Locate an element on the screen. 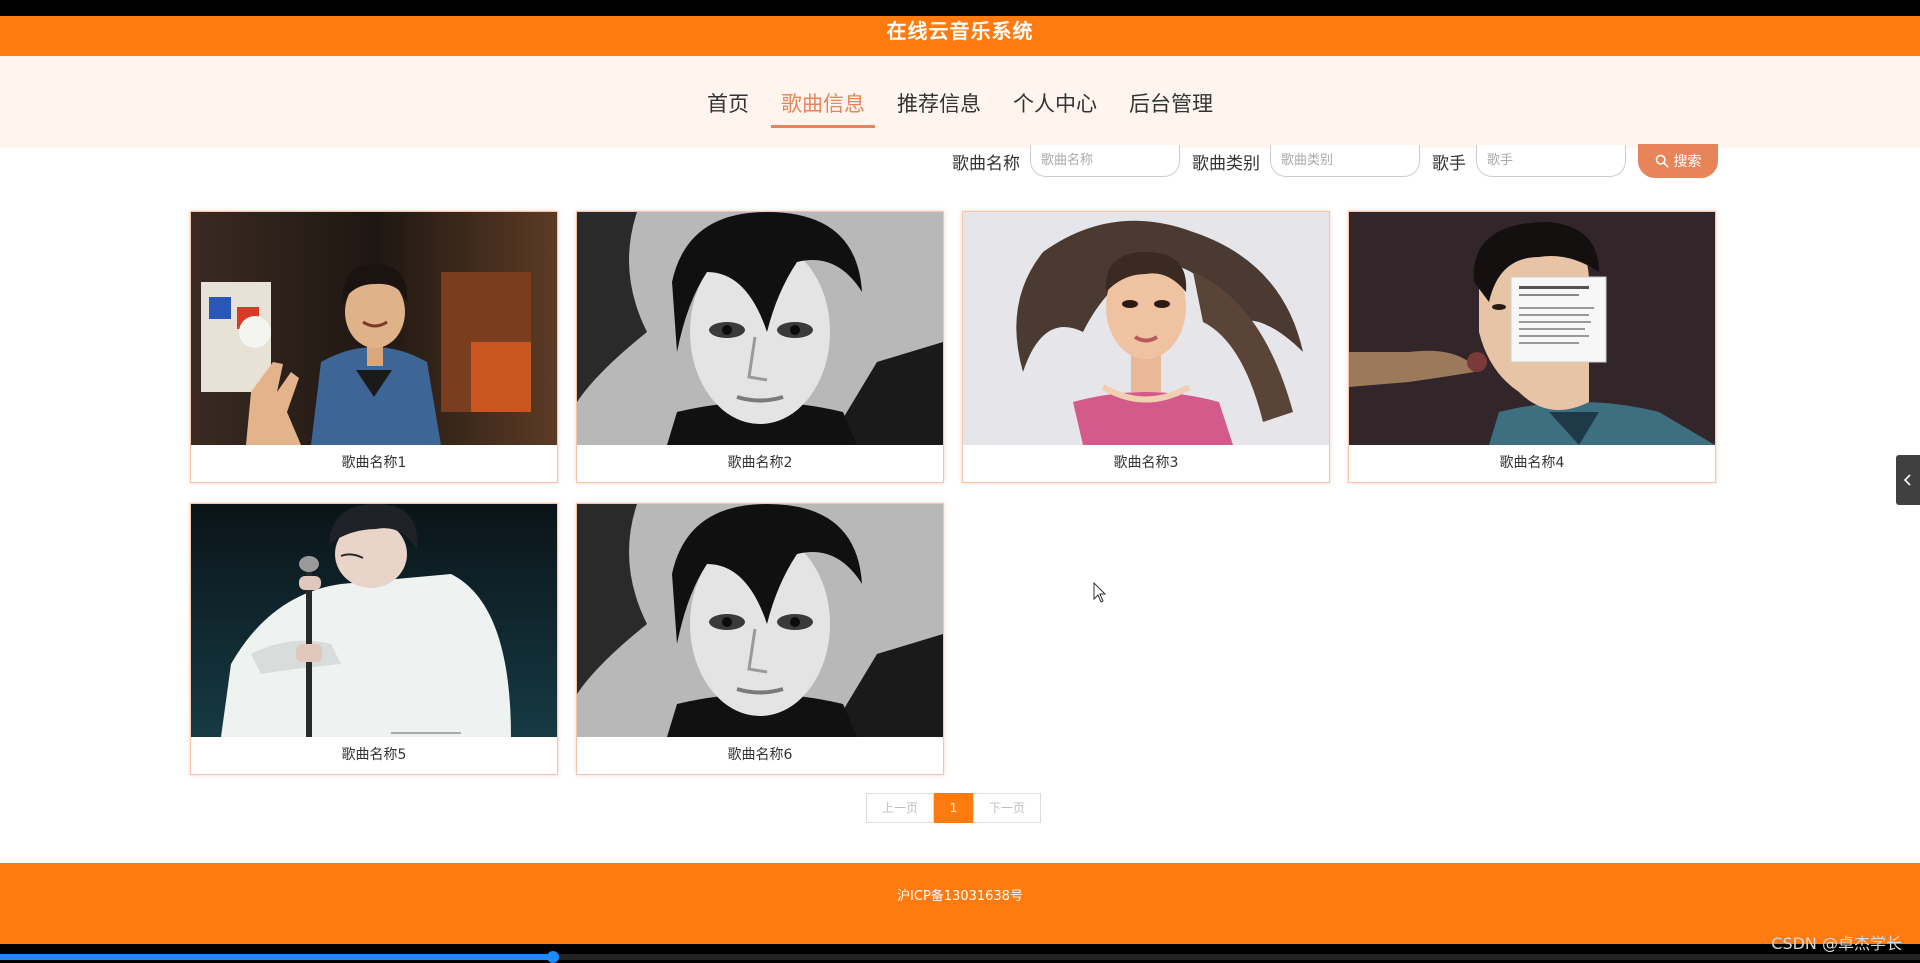 This screenshot has height=963, width=1920. song-card: 歌曲名称3 is located at coordinates (1146, 347).